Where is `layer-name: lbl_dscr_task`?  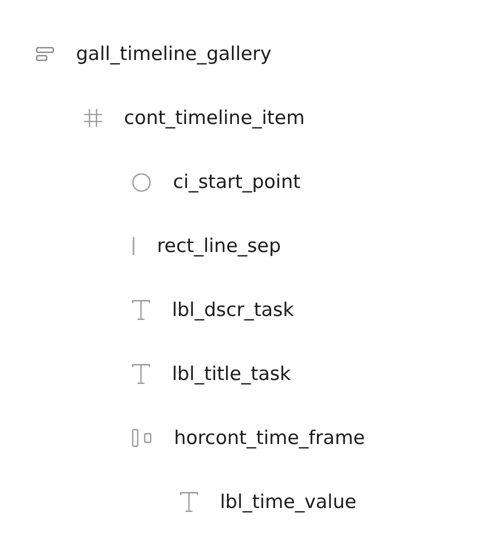
layer-name: lbl_dscr_task is located at coordinates (233, 310).